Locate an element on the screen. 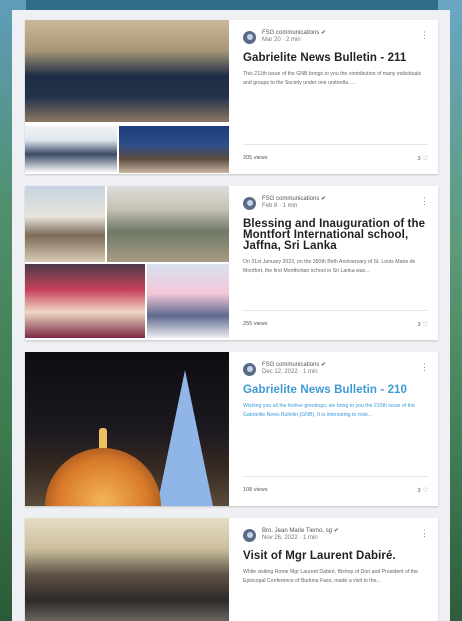 This screenshot has height=621, width=462. dome-spire is located at coordinates (103, 439).